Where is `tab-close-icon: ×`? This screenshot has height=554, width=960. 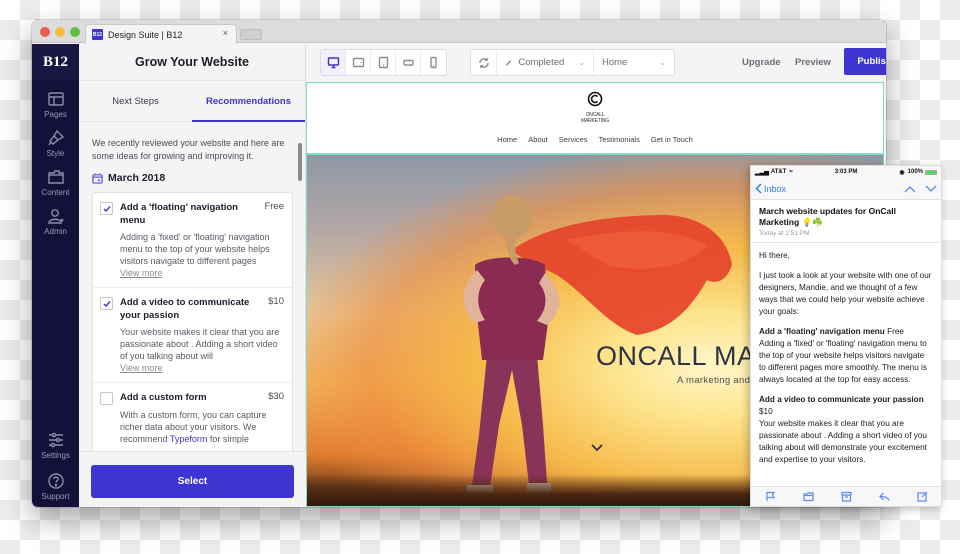 tab-close-icon: × is located at coordinates (225, 33).